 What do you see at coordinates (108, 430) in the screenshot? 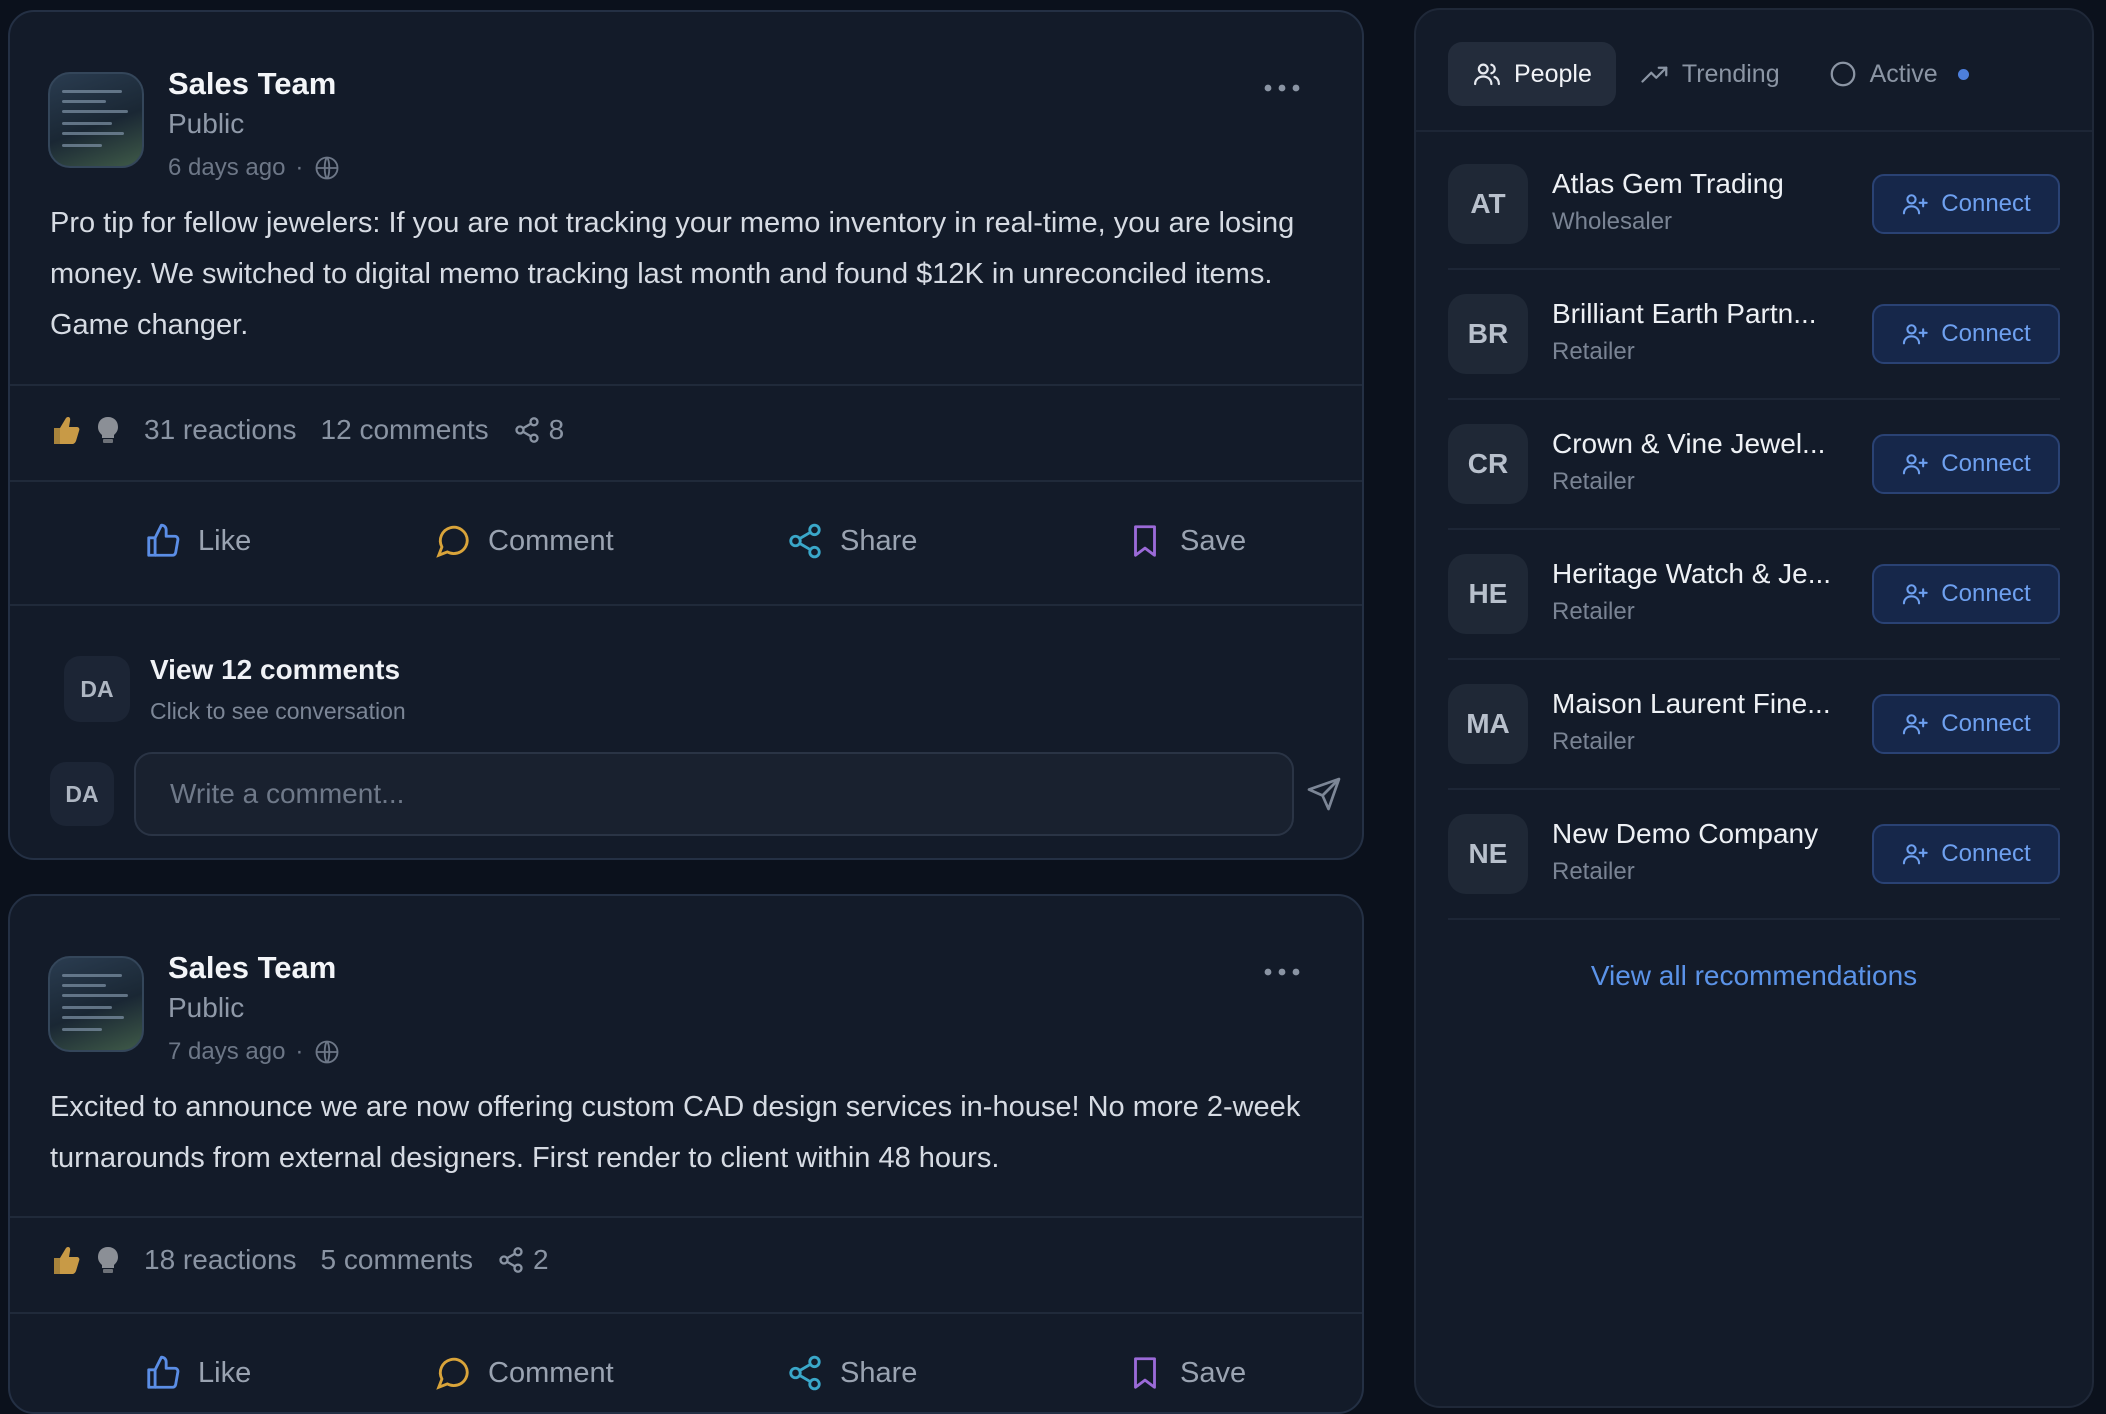
I see `lightbulb-emoji-icon` at bounding box center [108, 430].